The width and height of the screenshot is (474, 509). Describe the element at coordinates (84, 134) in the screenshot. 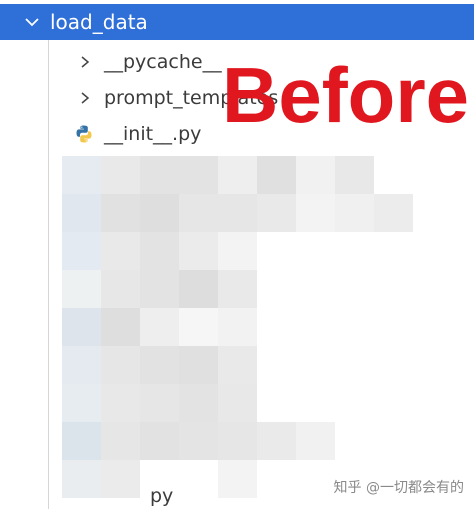

I see `python-file-icon` at that location.